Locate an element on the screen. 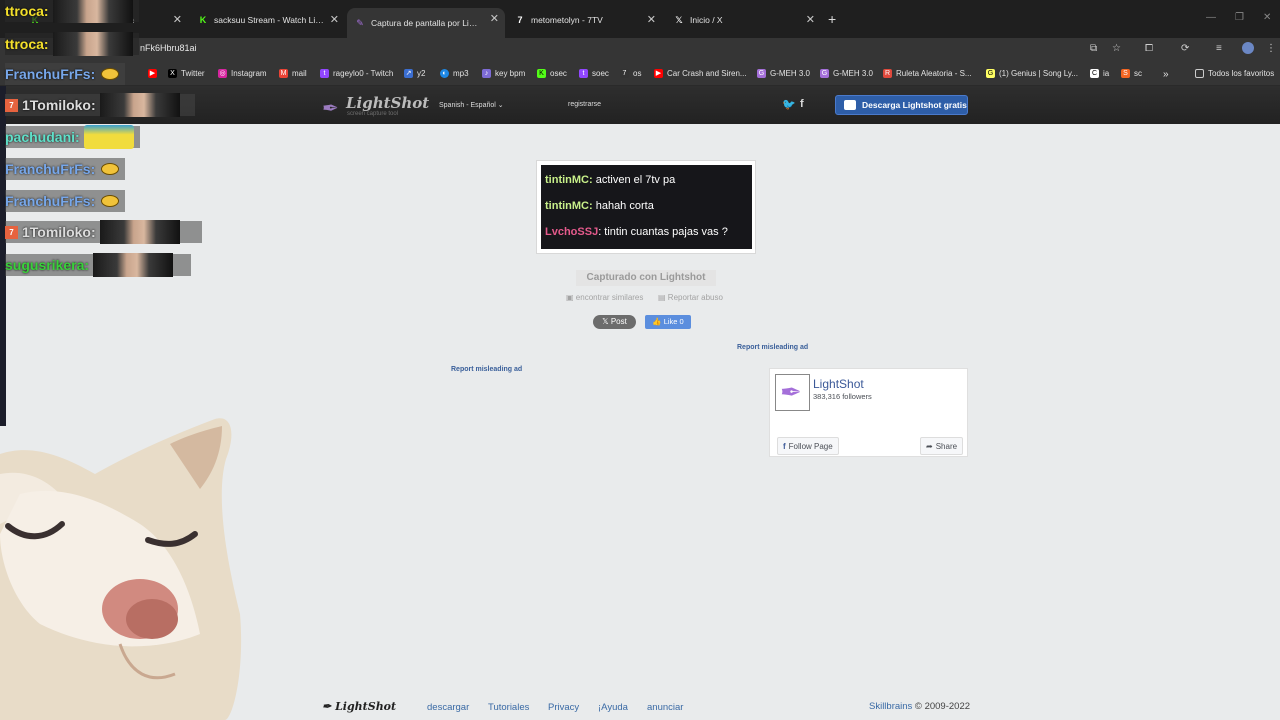  bookmark-item: t rageylo0 - Twitch is located at coordinates (356, 73).